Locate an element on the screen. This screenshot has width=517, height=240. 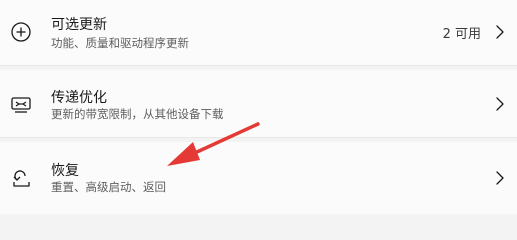
plus-circle-icon is located at coordinates (21, 32).